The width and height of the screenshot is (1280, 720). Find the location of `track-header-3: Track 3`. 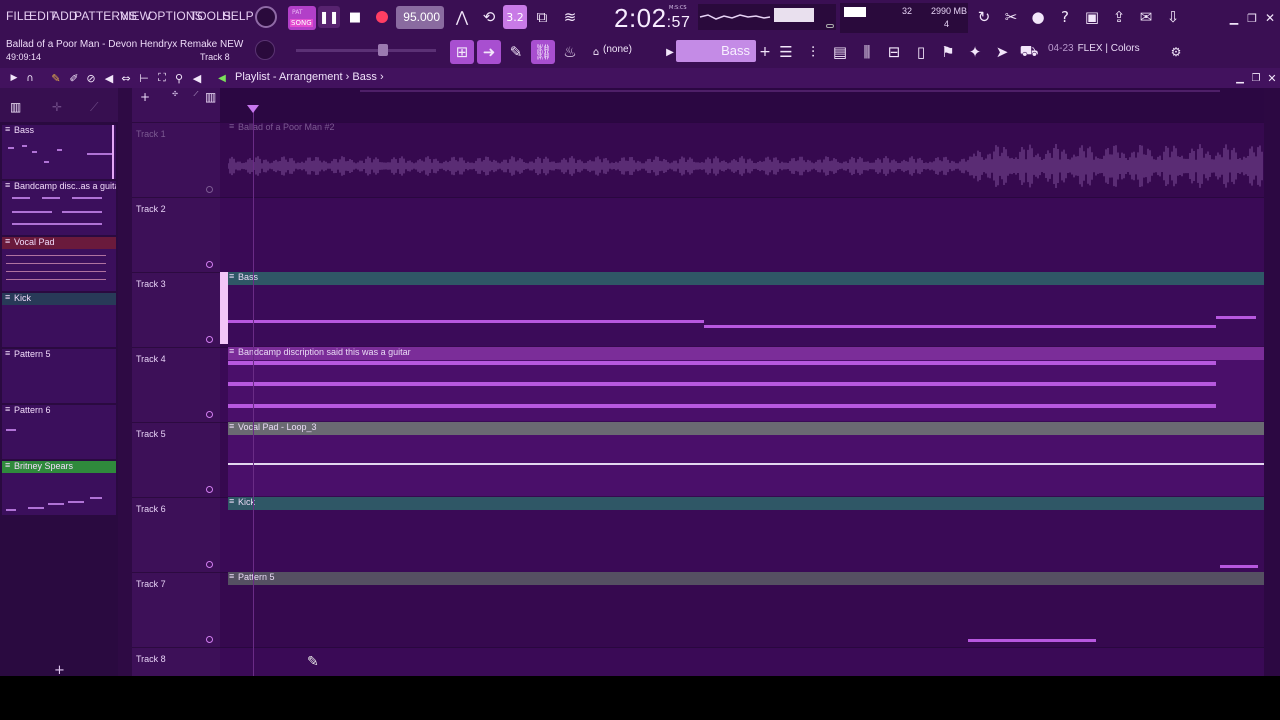

track-header-3: Track 3 is located at coordinates (176, 309).